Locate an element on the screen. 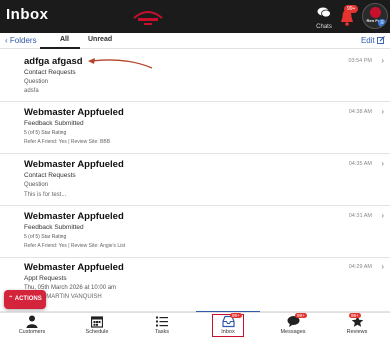 This screenshot has height=338, width=390. nav-customers: Customers is located at coordinates (32, 325).